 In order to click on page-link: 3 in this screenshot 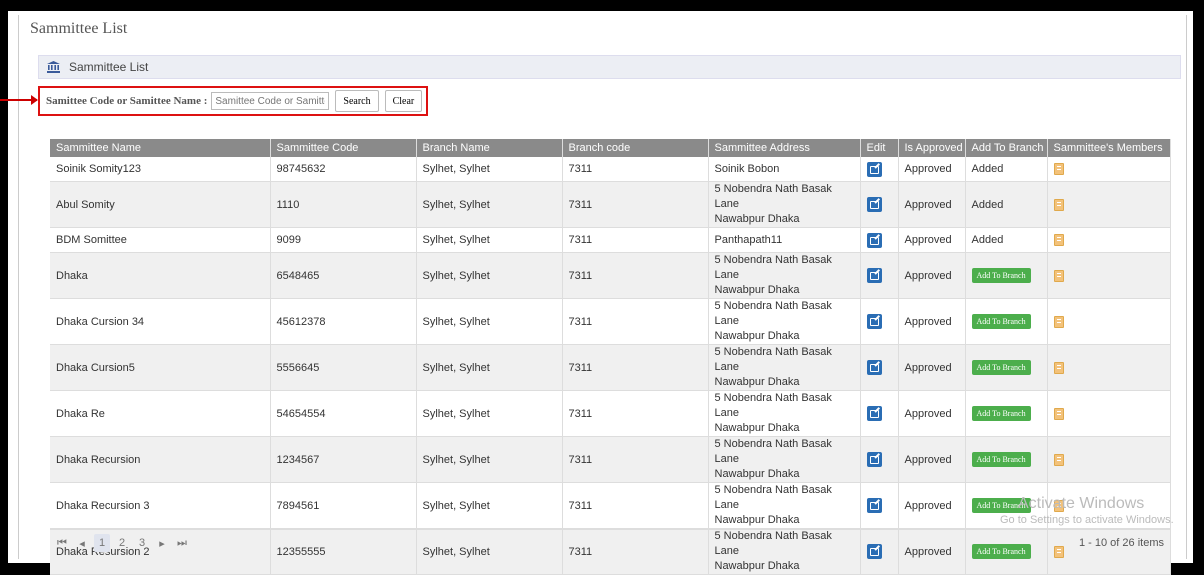, I will do `click(142, 543)`.